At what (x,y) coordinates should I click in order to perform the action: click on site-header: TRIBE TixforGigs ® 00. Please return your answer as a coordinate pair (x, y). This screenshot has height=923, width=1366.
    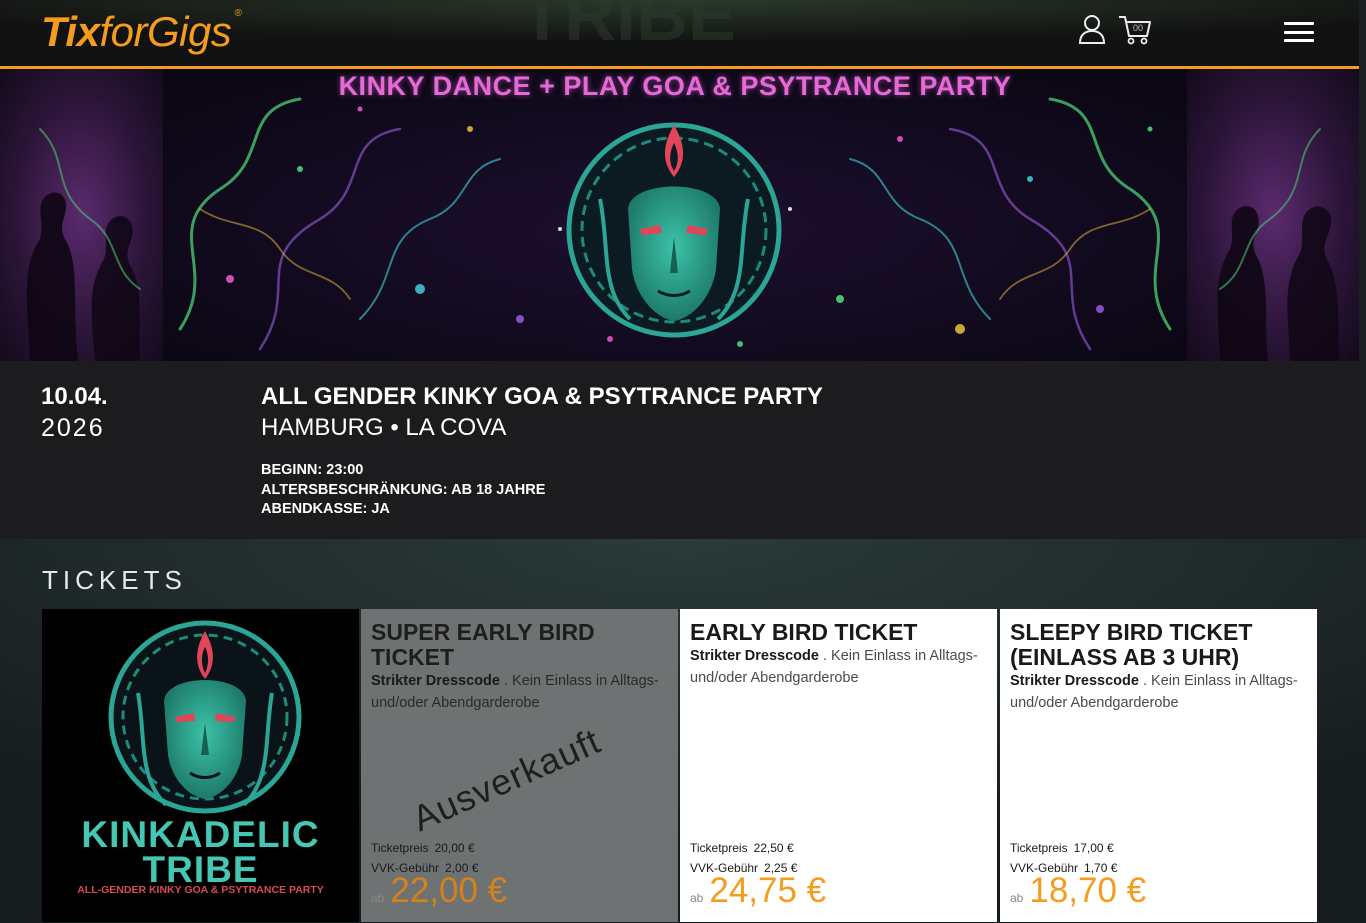
    Looking at the image, I should click on (679, 34).